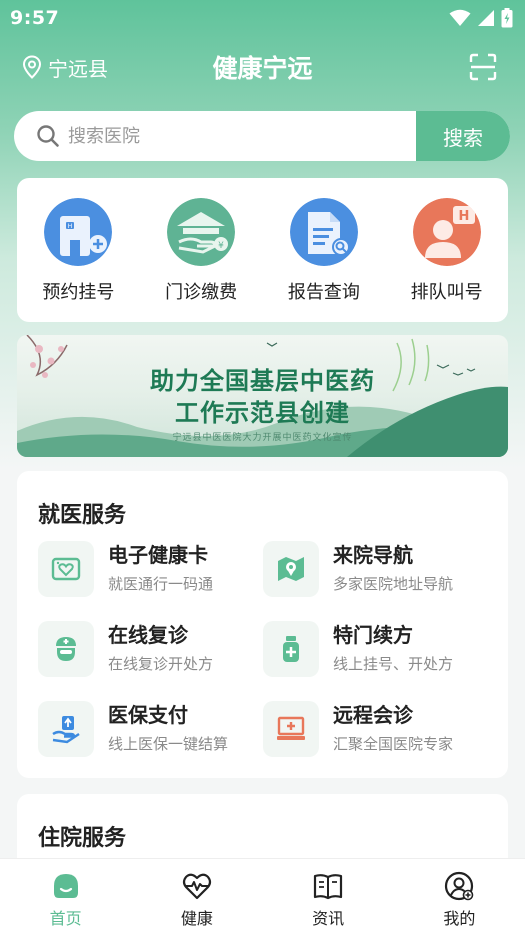 This screenshot has width=525, height=935. Describe the element at coordinates (201, 232) in the screenshot. I see `payment-icon: ¥` at that location.